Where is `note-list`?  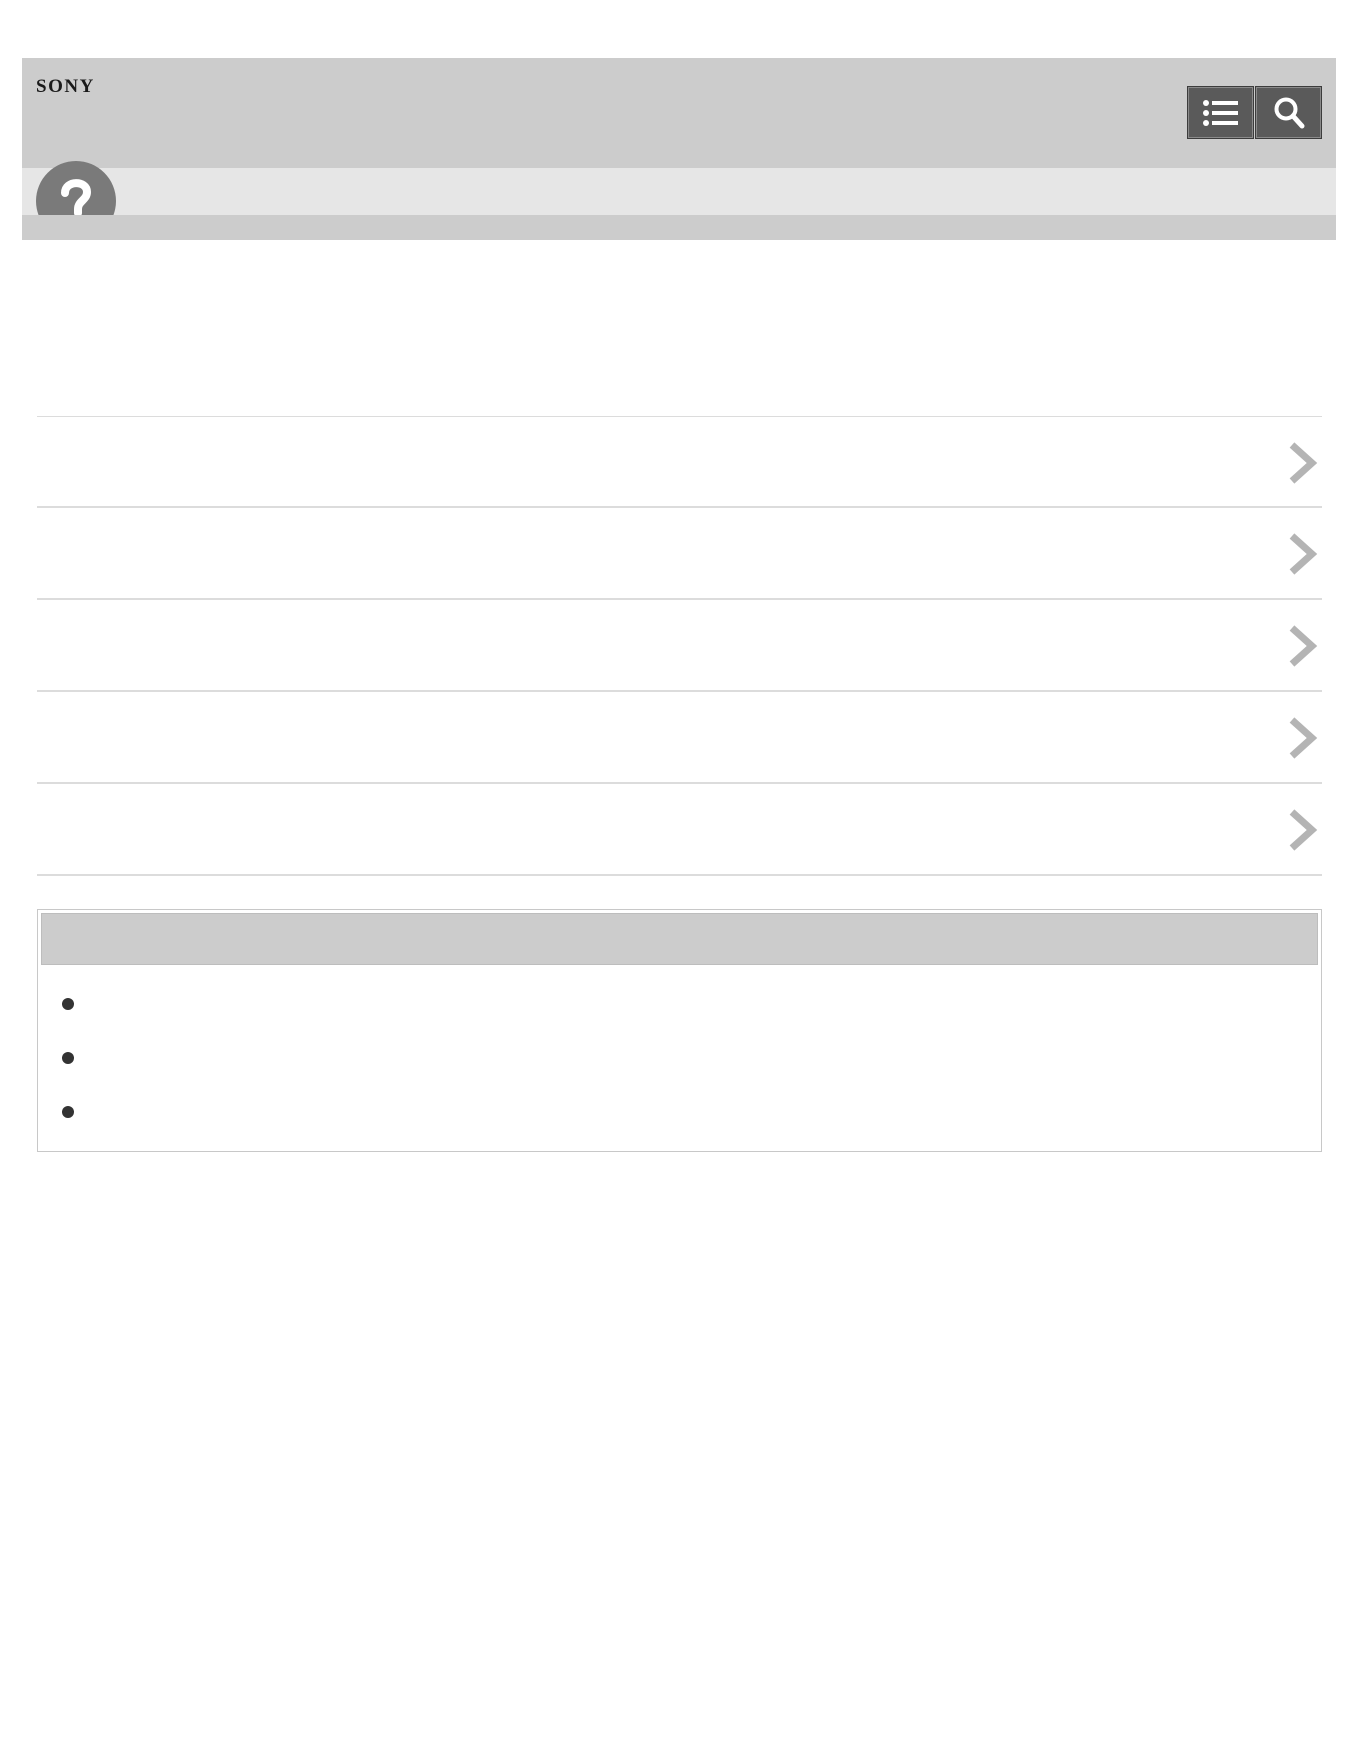
note-list is located at coordinates (679, 1079).